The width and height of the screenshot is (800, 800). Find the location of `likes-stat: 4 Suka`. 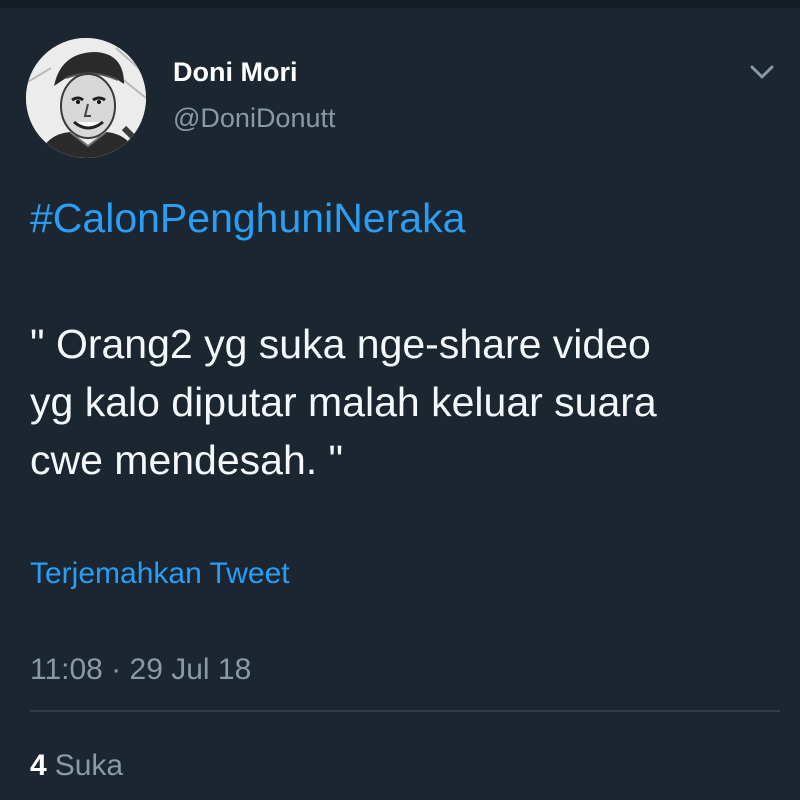

likes-stat: 4 Suka is located at coordinates (76, 766).